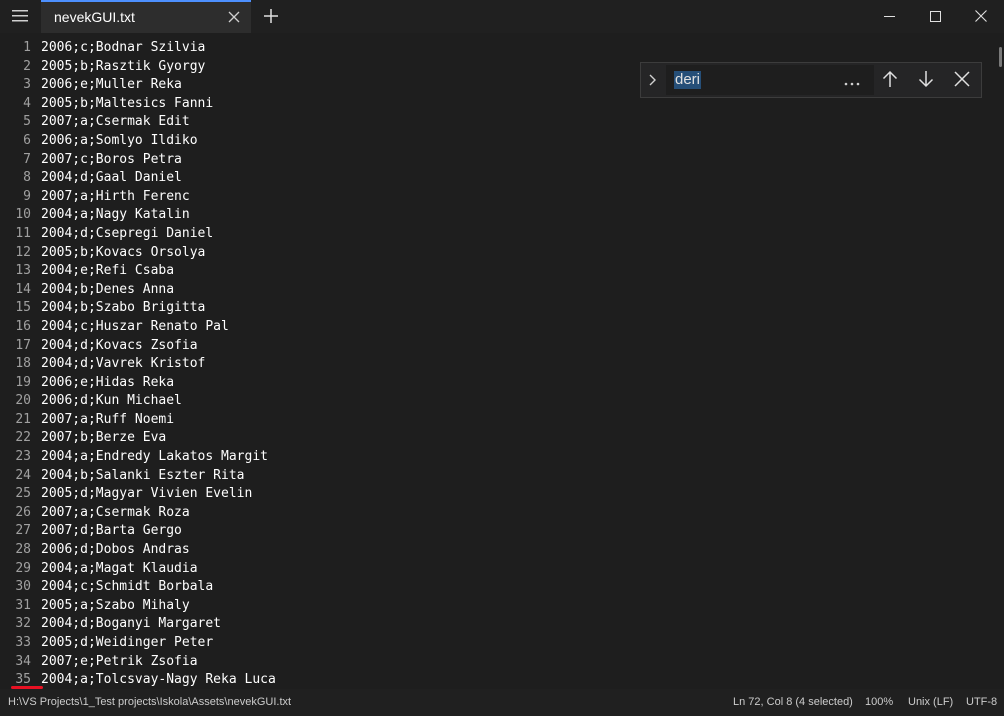  I want to click on line-number: 18, so click(23, 364).